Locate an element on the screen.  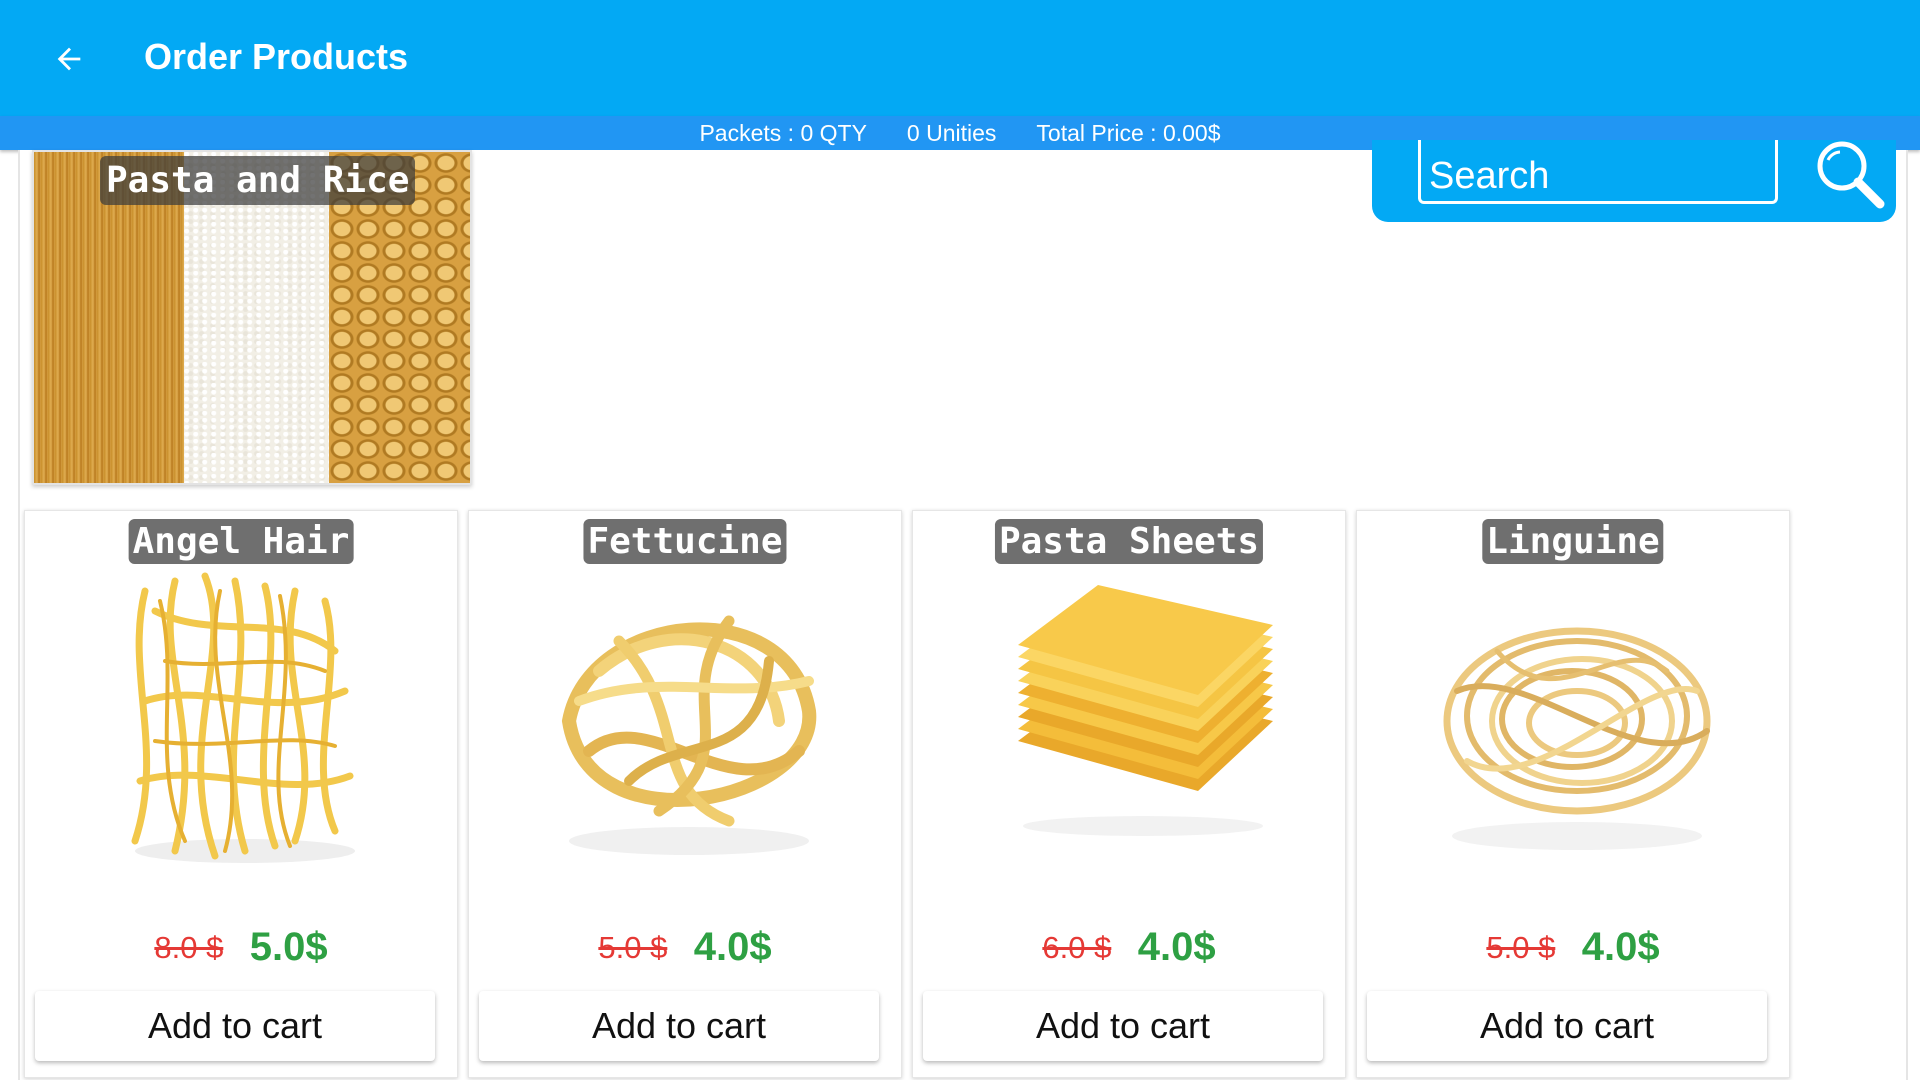
total-price: Total Price : 0.00$ is located at coordinates (1128, 132).